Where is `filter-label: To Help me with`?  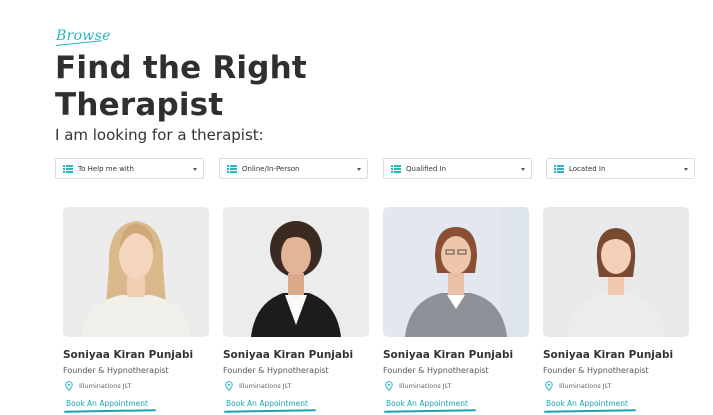
filter-label: To Help me with is located at coordinates (106, 168).